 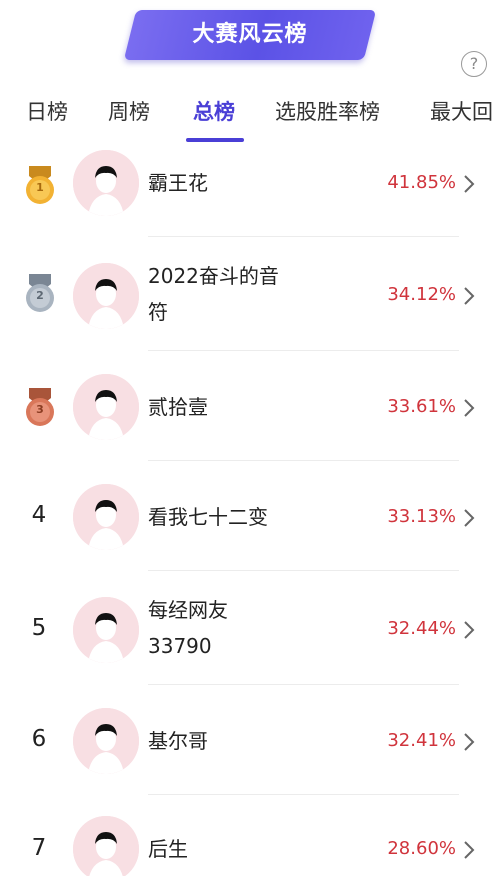 I want to click on win-rate-value: 33.13%, so click(x=421, y=516).